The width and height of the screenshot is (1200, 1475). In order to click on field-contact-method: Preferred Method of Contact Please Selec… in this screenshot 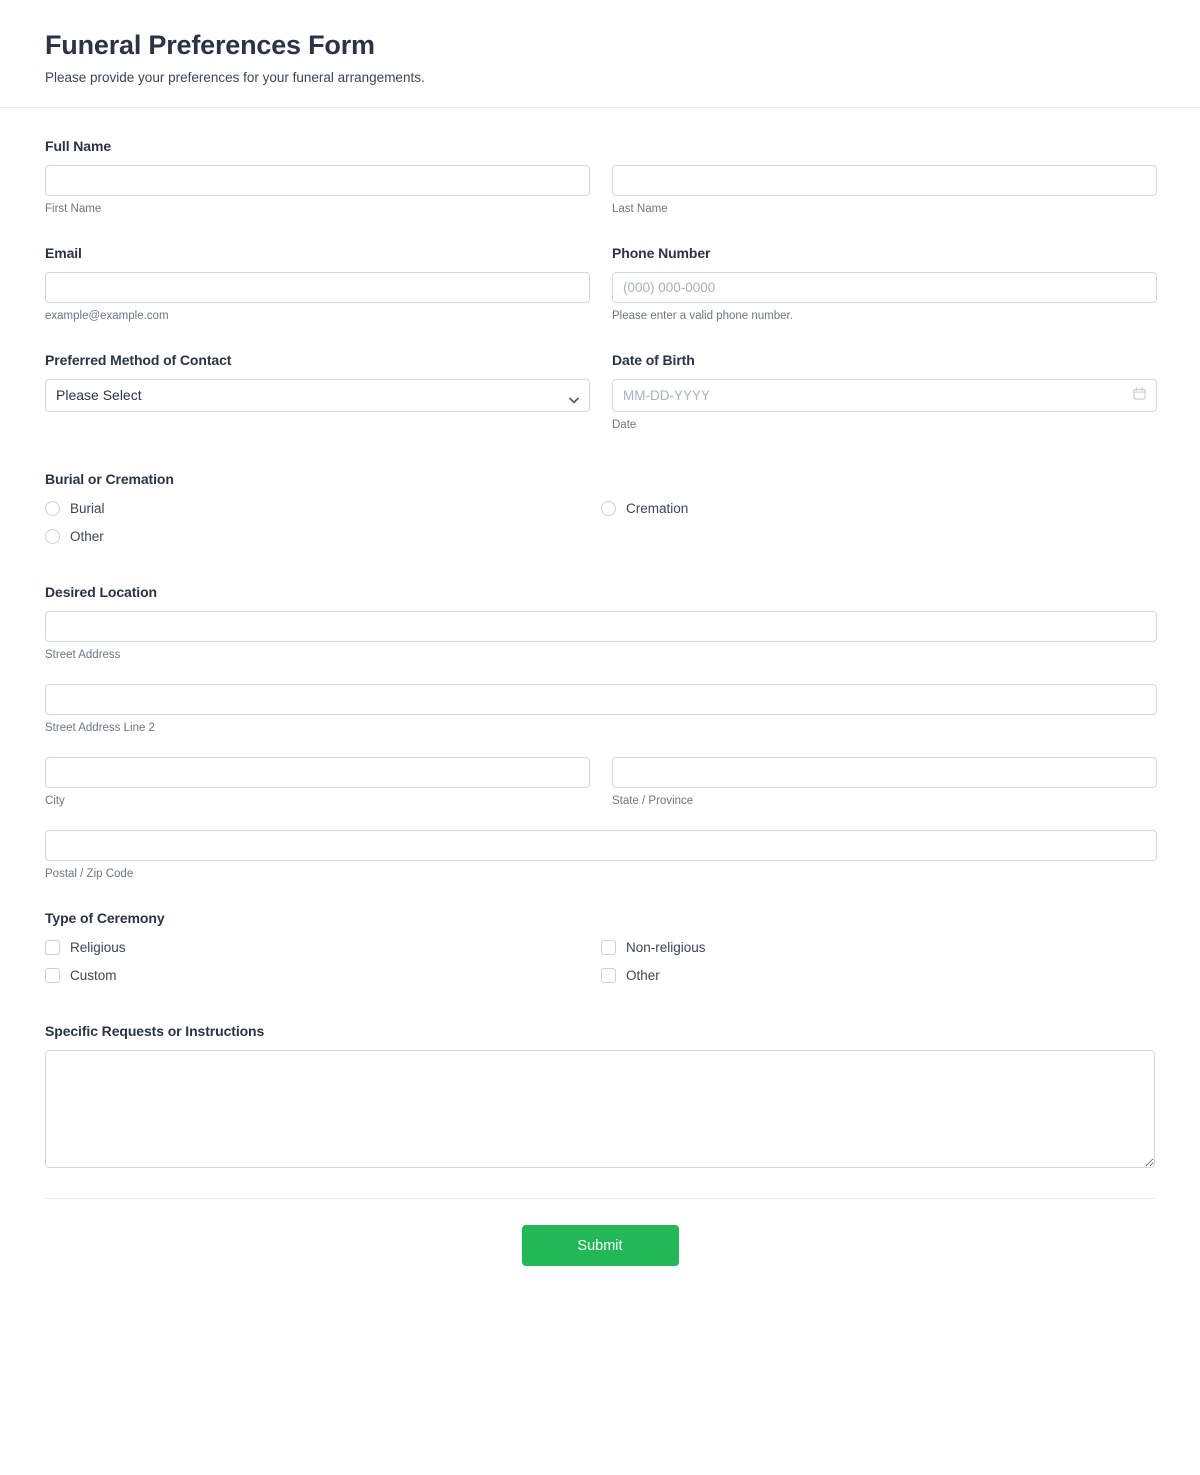, I will do `click(317, 391)`.